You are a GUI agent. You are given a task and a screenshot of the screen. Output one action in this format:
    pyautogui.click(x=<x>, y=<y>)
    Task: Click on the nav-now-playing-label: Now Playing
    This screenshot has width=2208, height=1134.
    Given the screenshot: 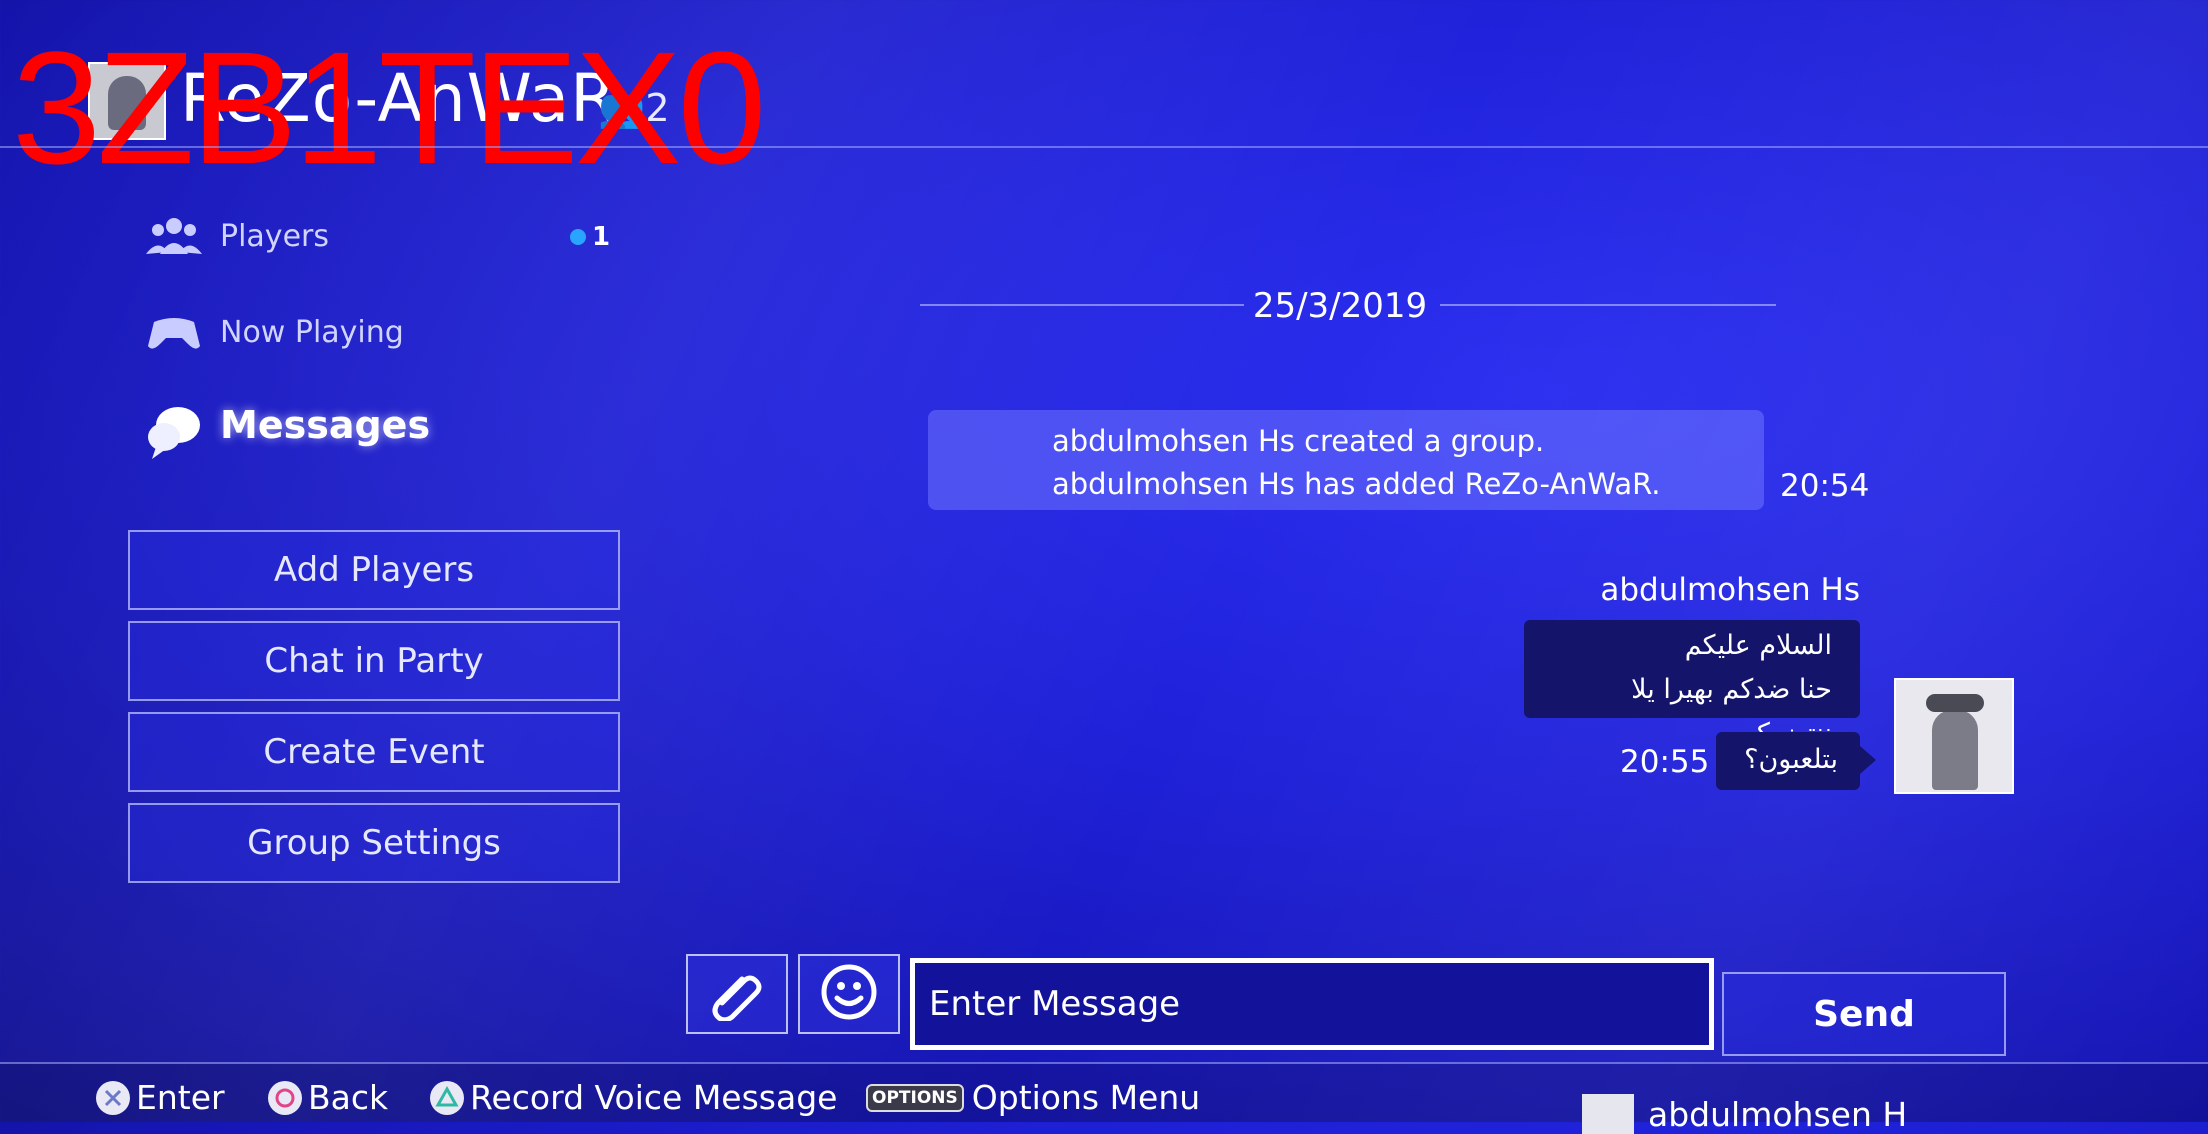 What is the action you would take?
    pyautogui.click(x=312, y=332)
    